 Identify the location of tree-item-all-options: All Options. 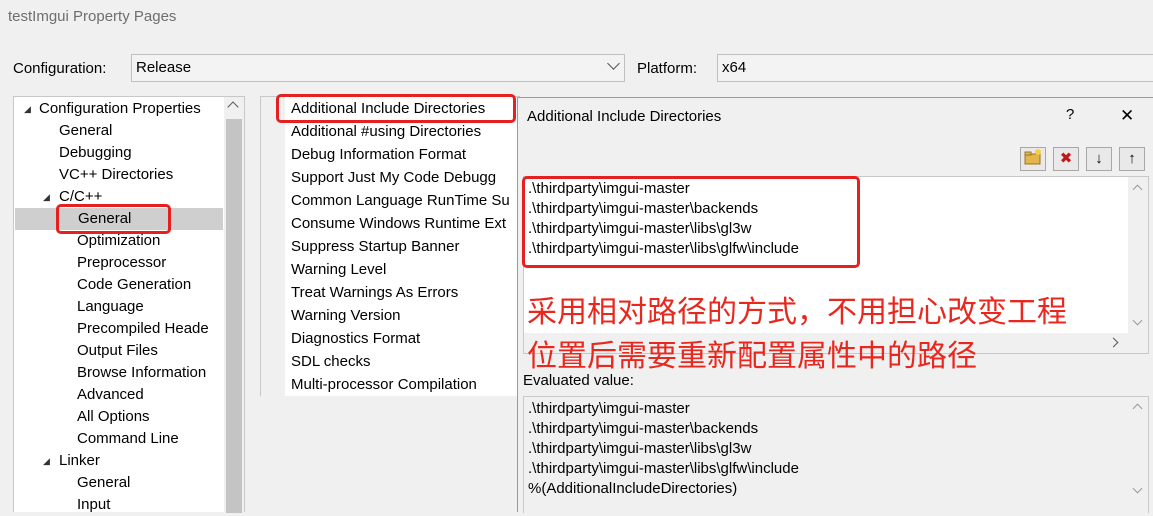
(113, 417).